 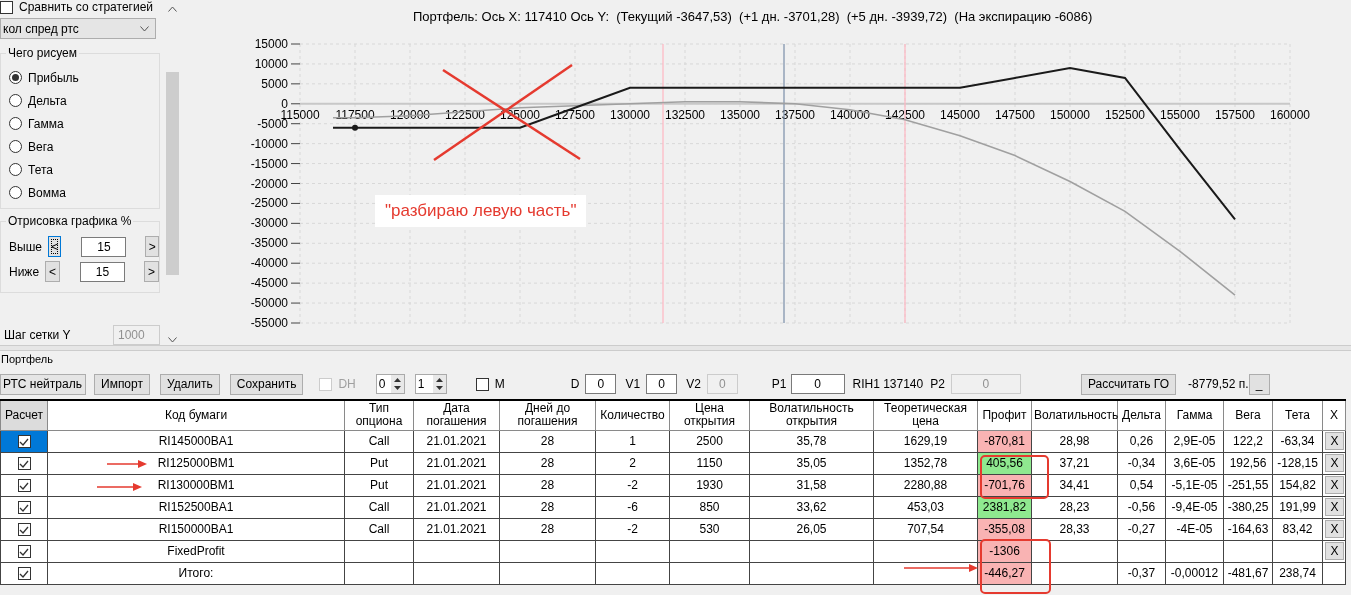 What do you see at coordinates (41, 146) in the screenshot?
I see `radio-label: Вега` at bounding box center [41, 146].